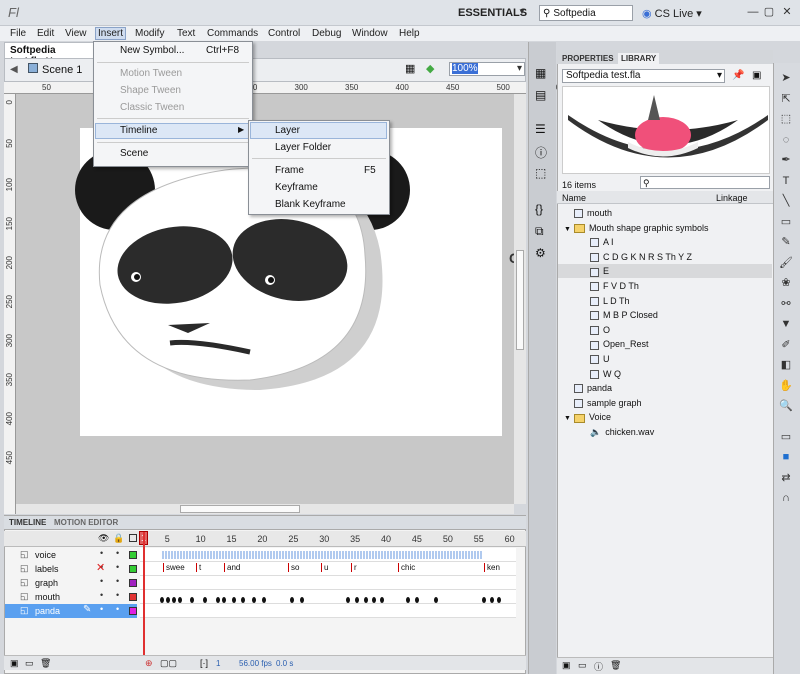 Image resolution: width=800 pixels, height=674 pixels. Describe the element at coordinates (705, 182) in the screenshot. I see `library-search-input: ⚲` at that location.